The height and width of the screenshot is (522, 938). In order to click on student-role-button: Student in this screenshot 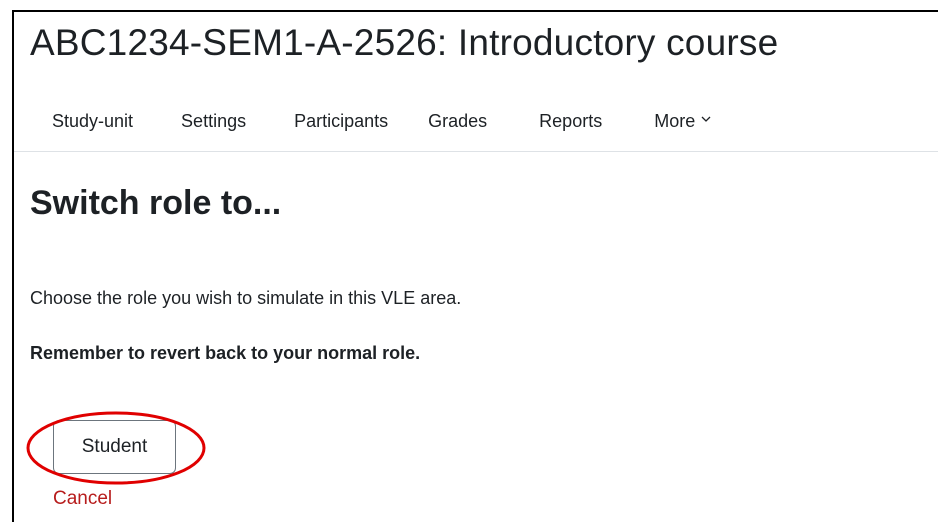, I will do `click(114, 447)`.